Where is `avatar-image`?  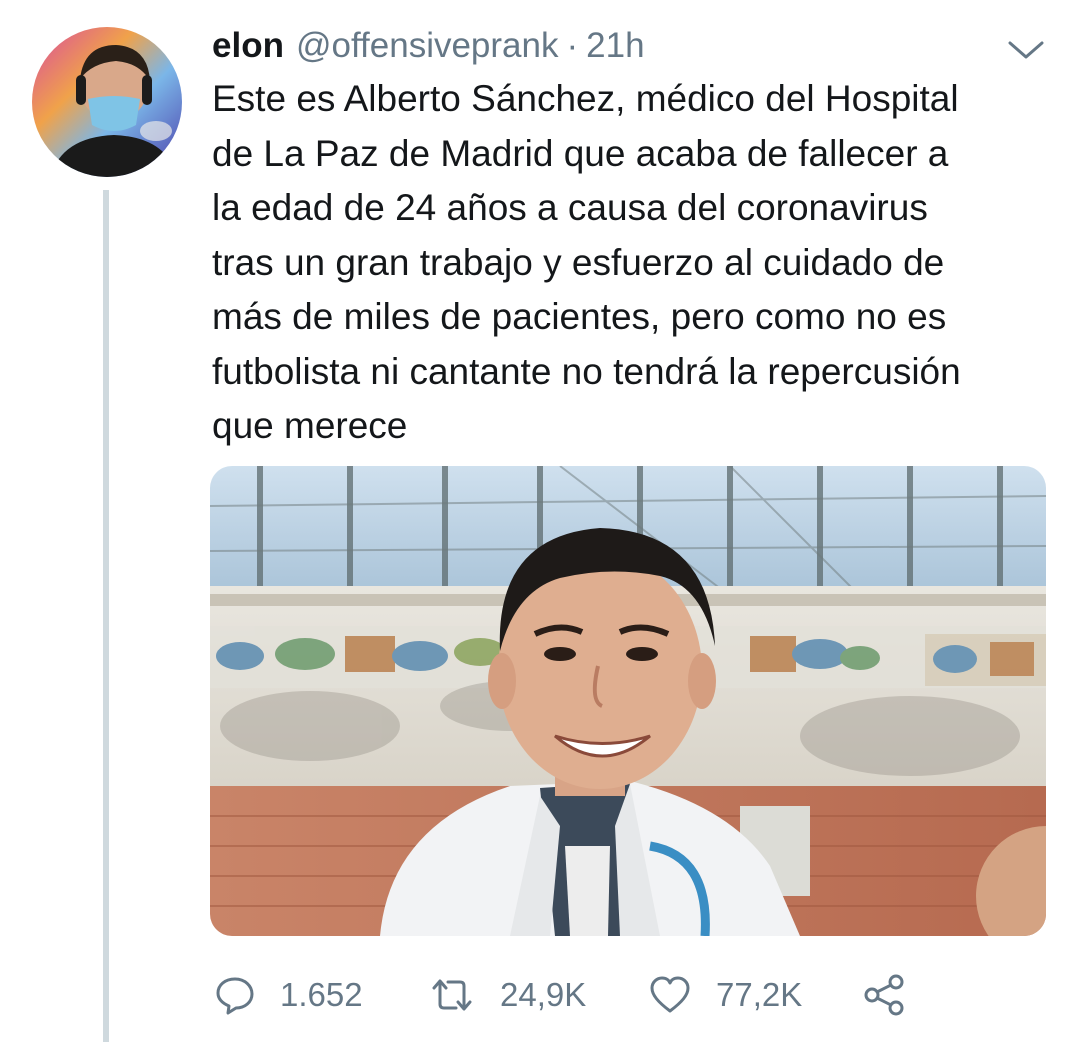
avatar-image is located at coordinates (107, 102).